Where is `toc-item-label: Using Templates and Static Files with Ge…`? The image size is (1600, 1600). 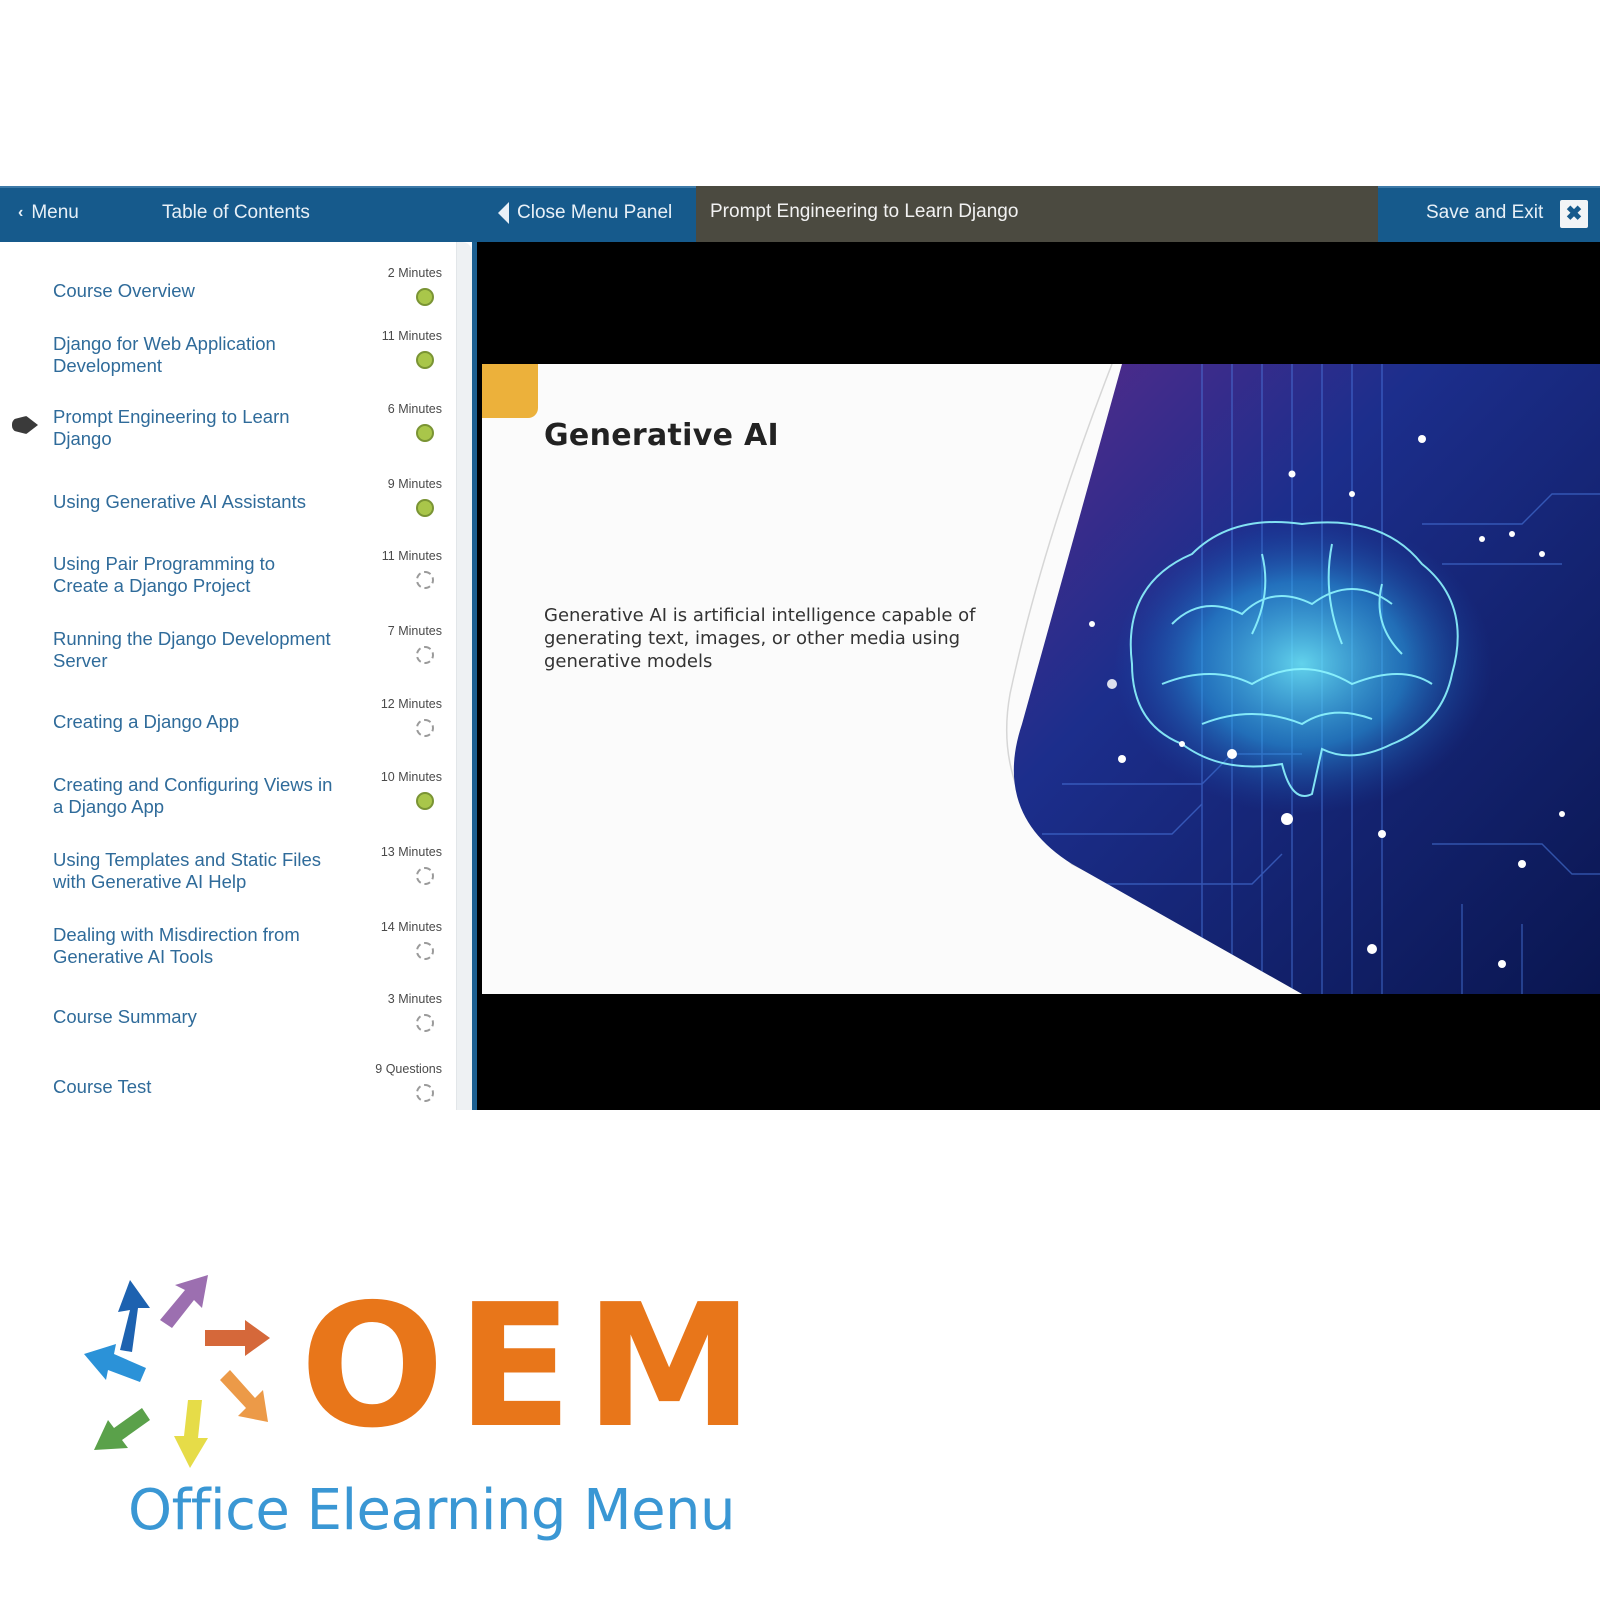
toc-item-label: Using Templates and Static Files with Ge… is located at coordinates (187, 870).